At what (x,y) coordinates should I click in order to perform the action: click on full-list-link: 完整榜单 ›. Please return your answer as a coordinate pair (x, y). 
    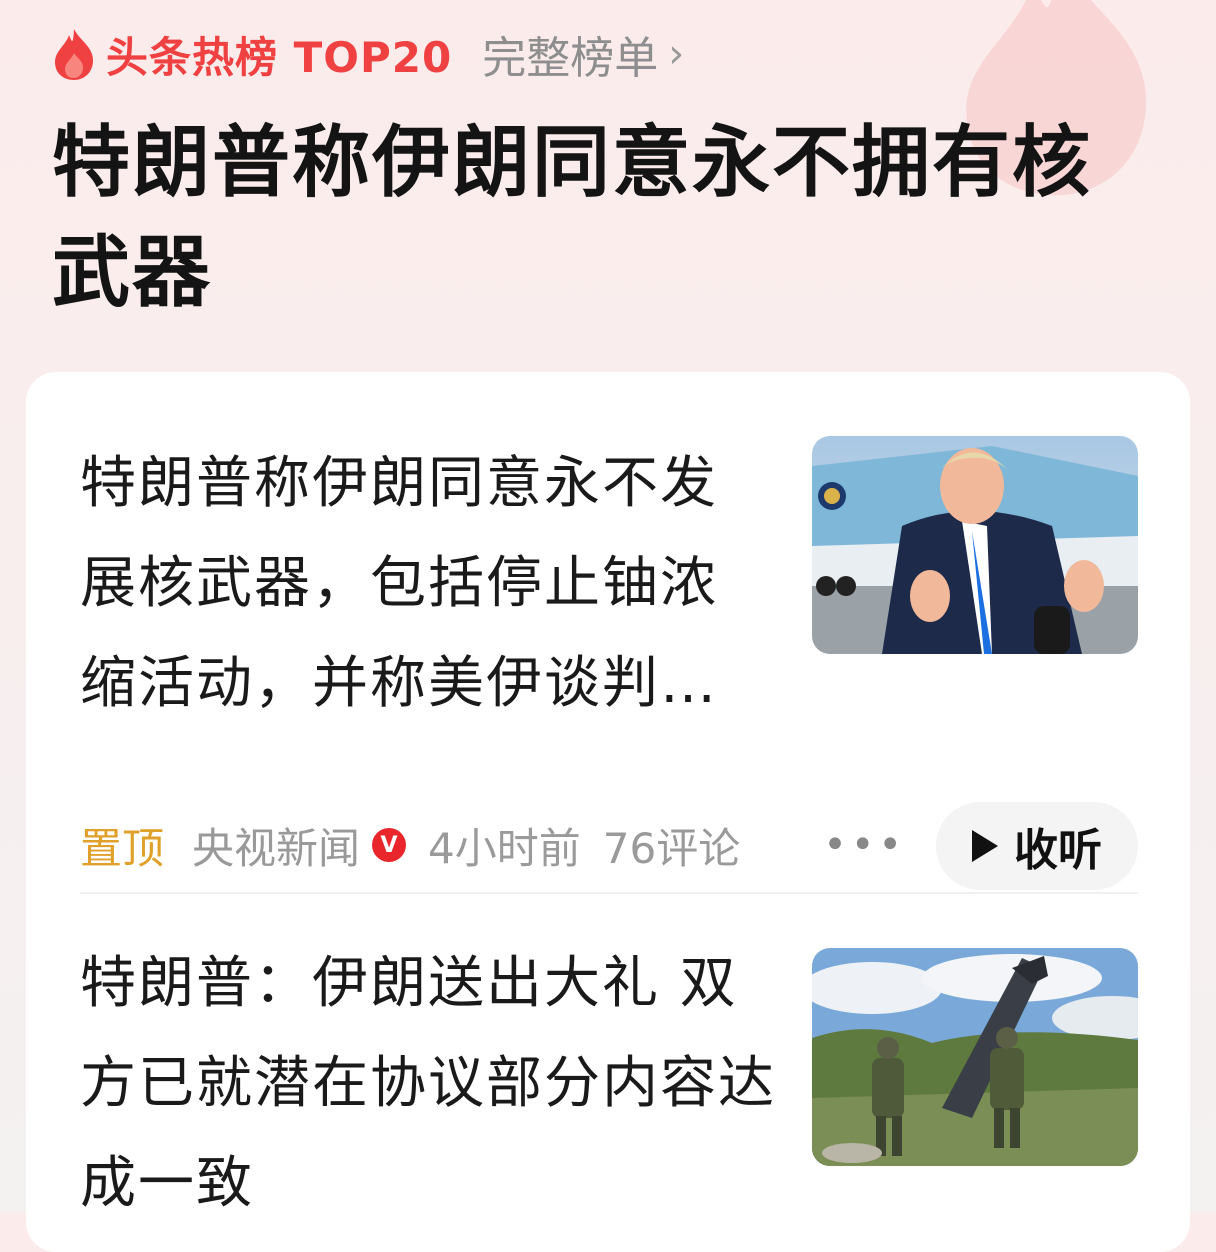
    Looking at the image, I should click on (583, 54).